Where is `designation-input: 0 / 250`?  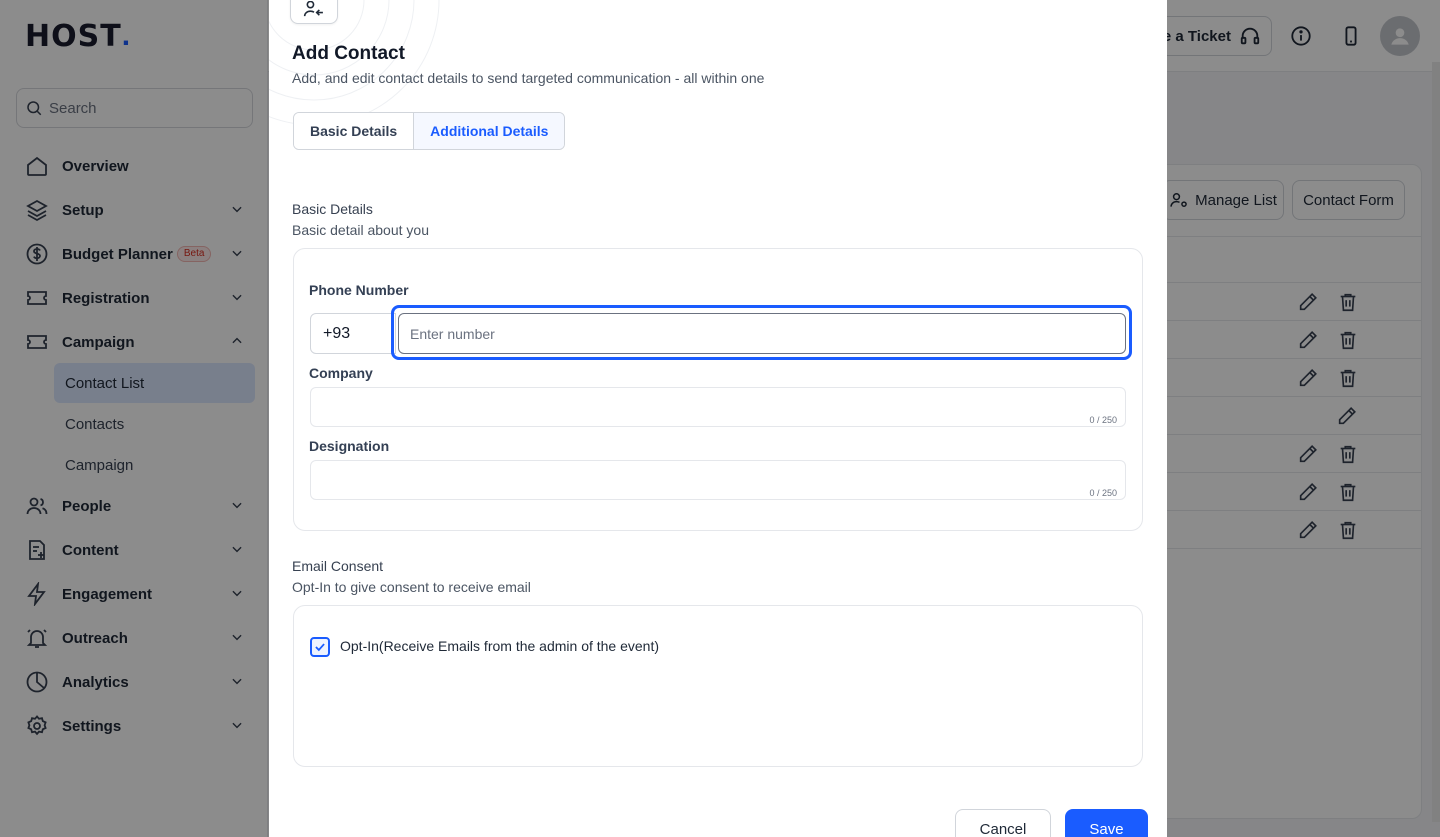 designation-input: 0 / 250 is located at coordinates (718, 480).